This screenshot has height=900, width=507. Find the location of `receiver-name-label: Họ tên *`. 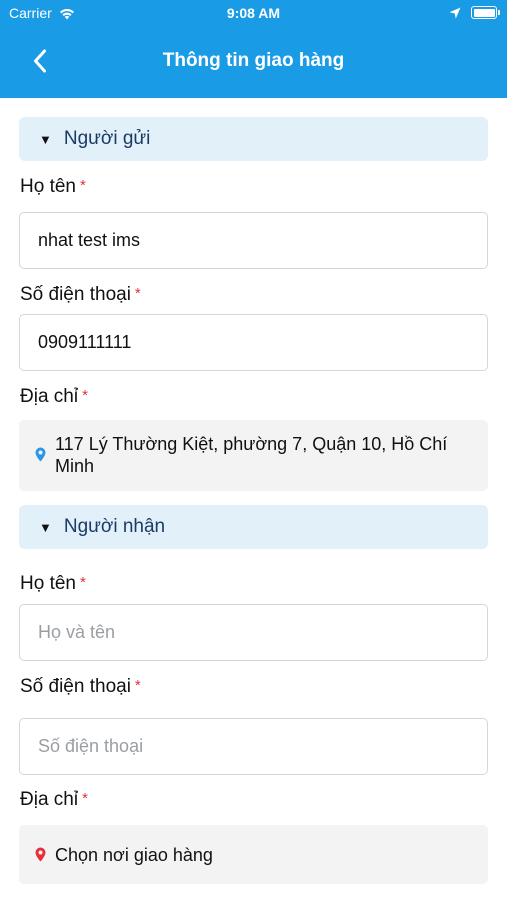

receiver-name-label: Họ tên * is located at coordinates (53, 583).